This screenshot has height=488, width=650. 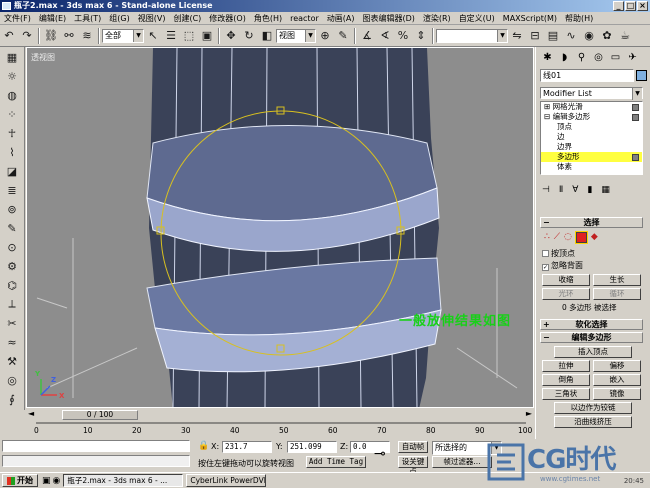 I want to click on percent-snap-icon: %, so click(x=403, y=36).